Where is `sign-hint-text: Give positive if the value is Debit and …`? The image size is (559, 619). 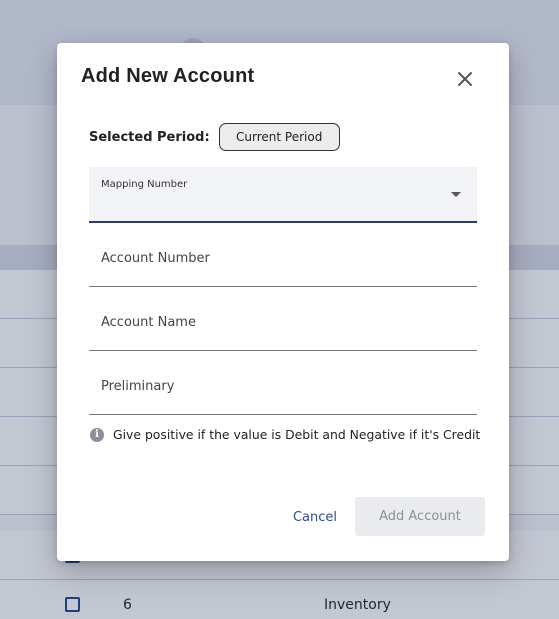
sign-hint-text: Give positive if the value is Debit and … is located at coordinates (297, 434).